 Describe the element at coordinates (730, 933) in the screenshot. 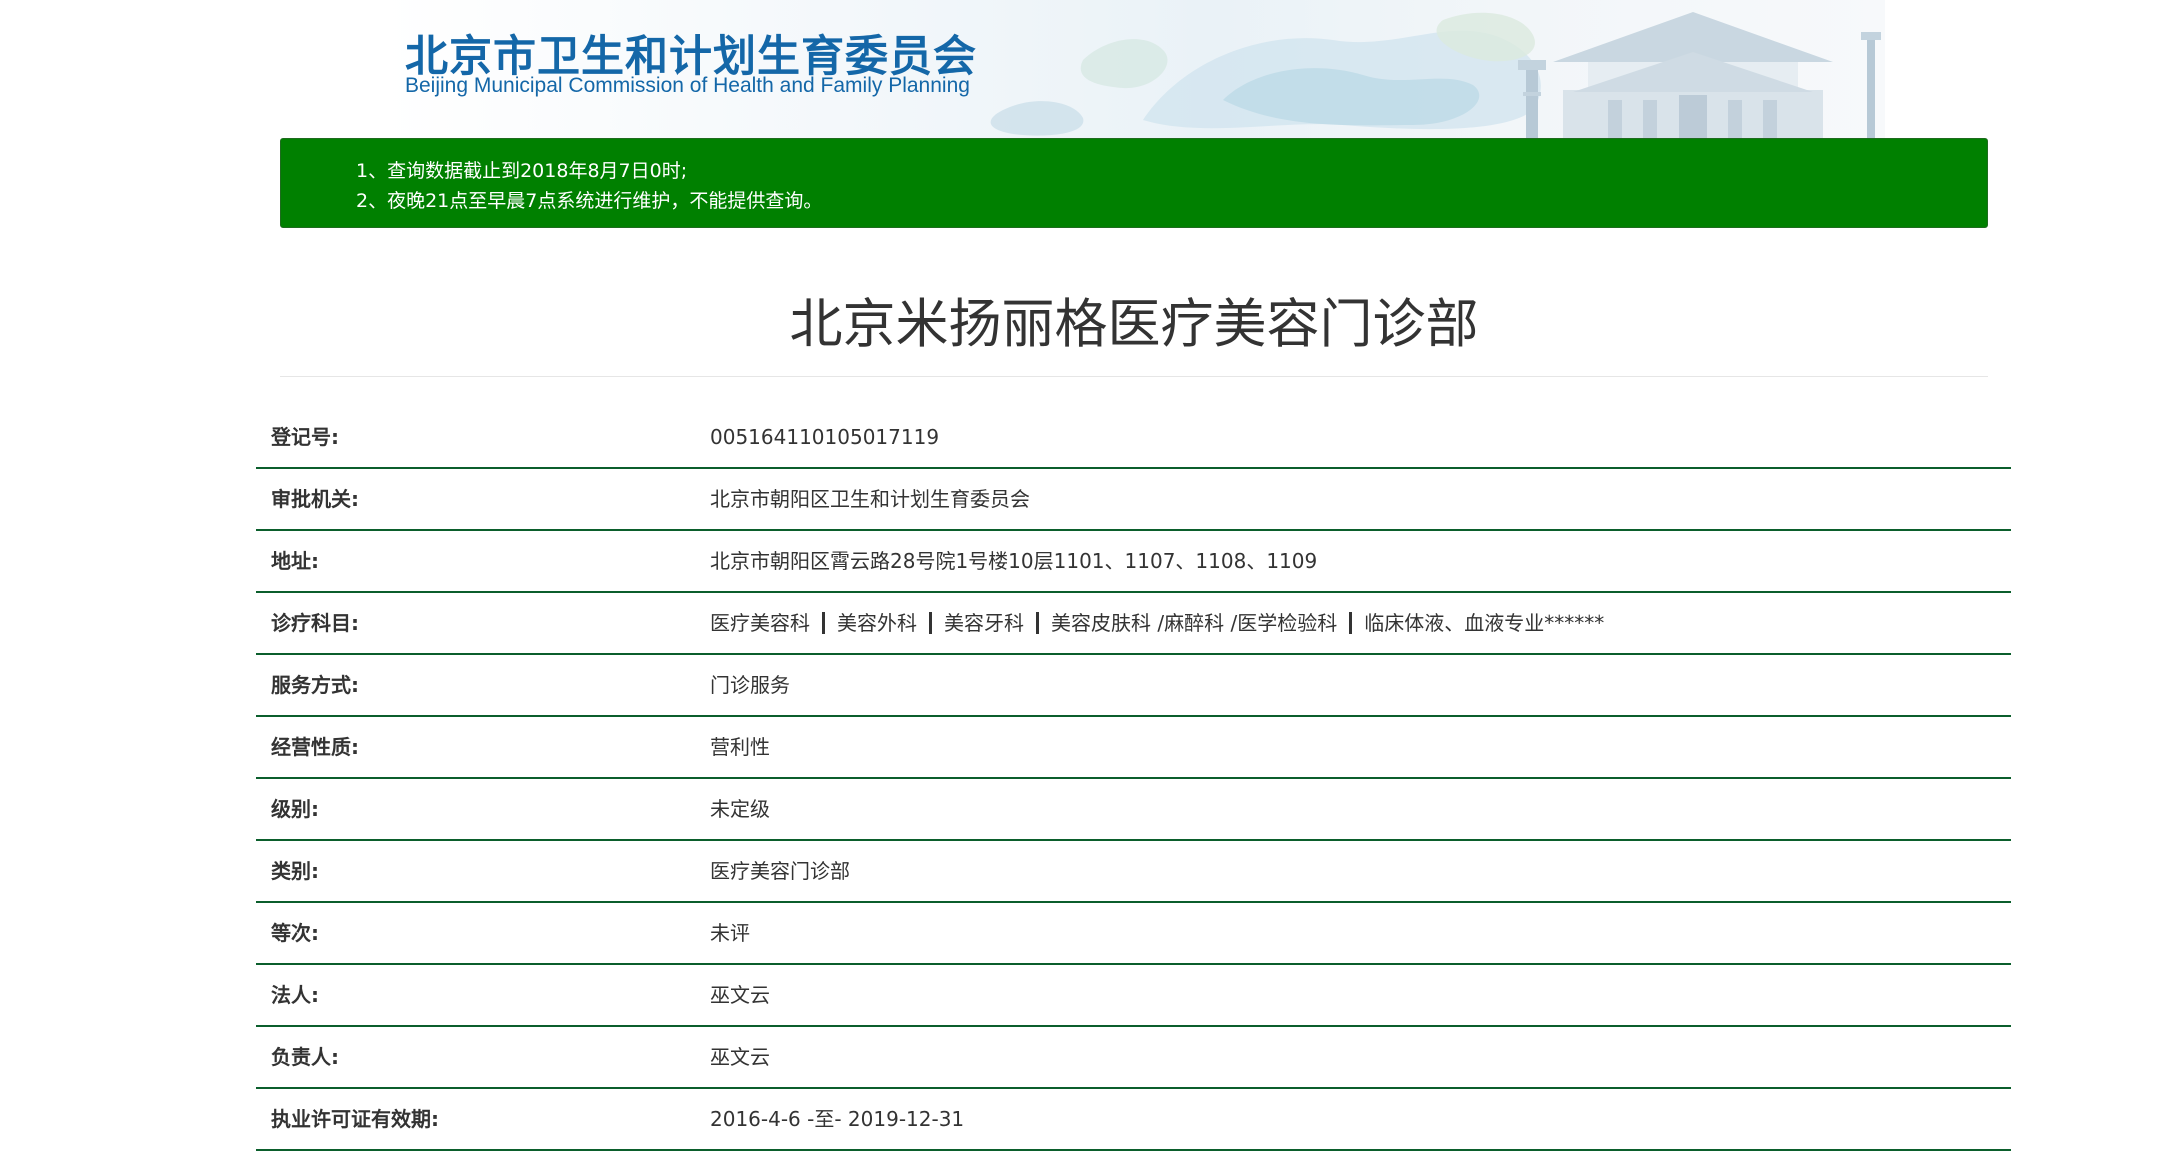

I see `row-value: 未评` at that location.